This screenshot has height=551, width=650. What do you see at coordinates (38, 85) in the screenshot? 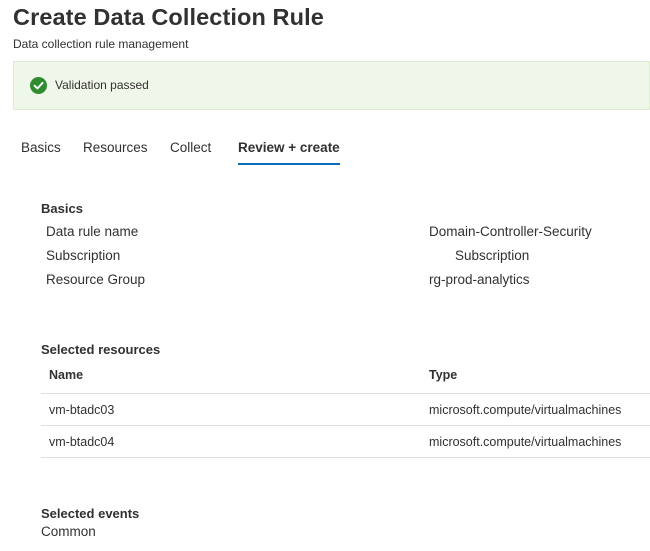
I see `check-circle-icon` at bounding box center [38, 85].